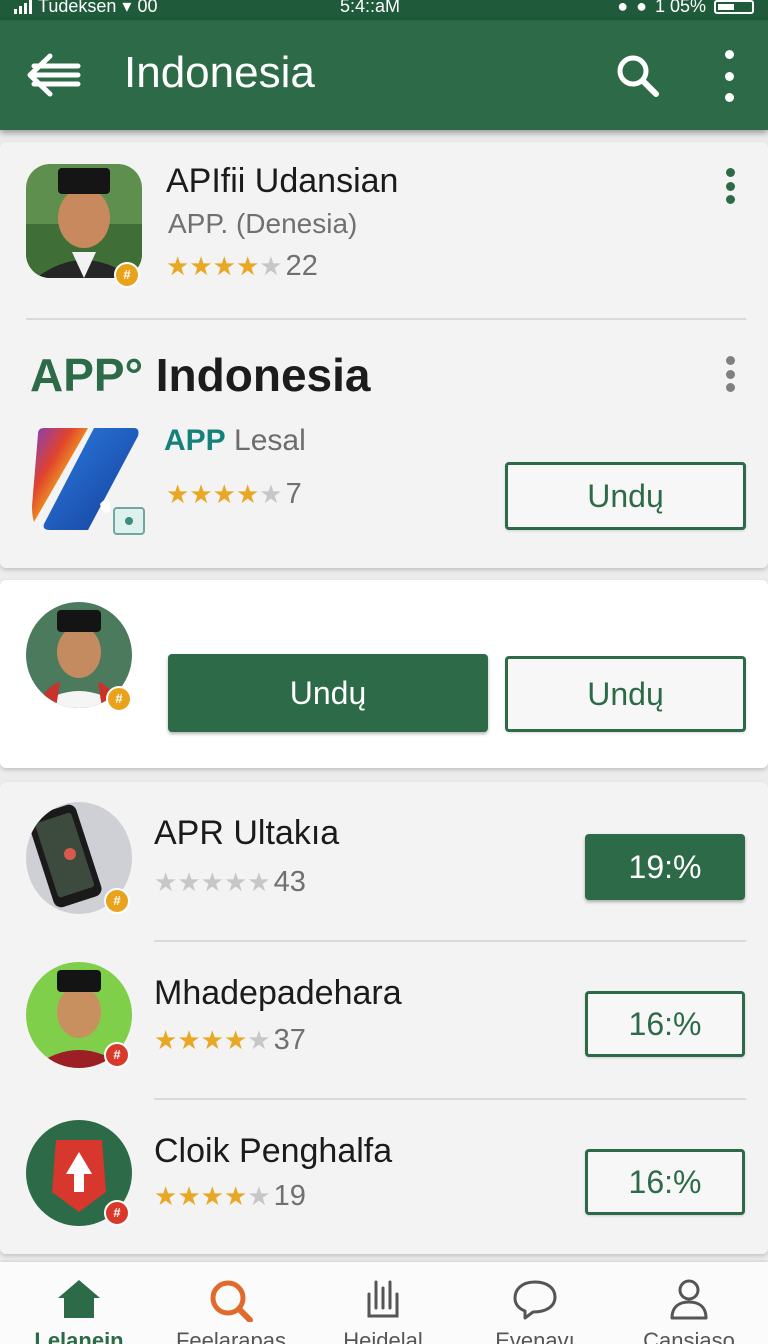 This screenshot has width=768, height=1344. What do you see at coordinates (729, 76) in the screenshot?
I see `more-options-icon` at bounding box center [729, 76].